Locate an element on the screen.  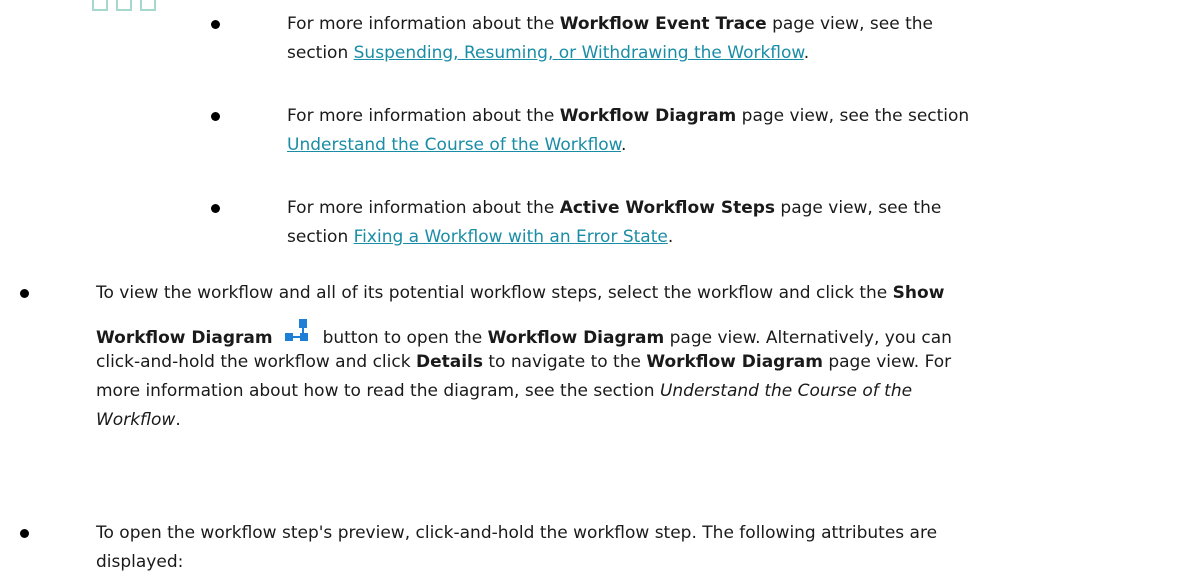
item-line: Workflow. is located at coordinates (616, 420).